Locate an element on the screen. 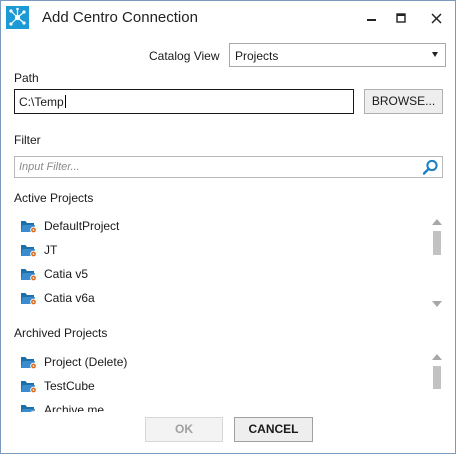 The image size is (456, 454). scroll-down-icon is located at coordinates (437, 304).